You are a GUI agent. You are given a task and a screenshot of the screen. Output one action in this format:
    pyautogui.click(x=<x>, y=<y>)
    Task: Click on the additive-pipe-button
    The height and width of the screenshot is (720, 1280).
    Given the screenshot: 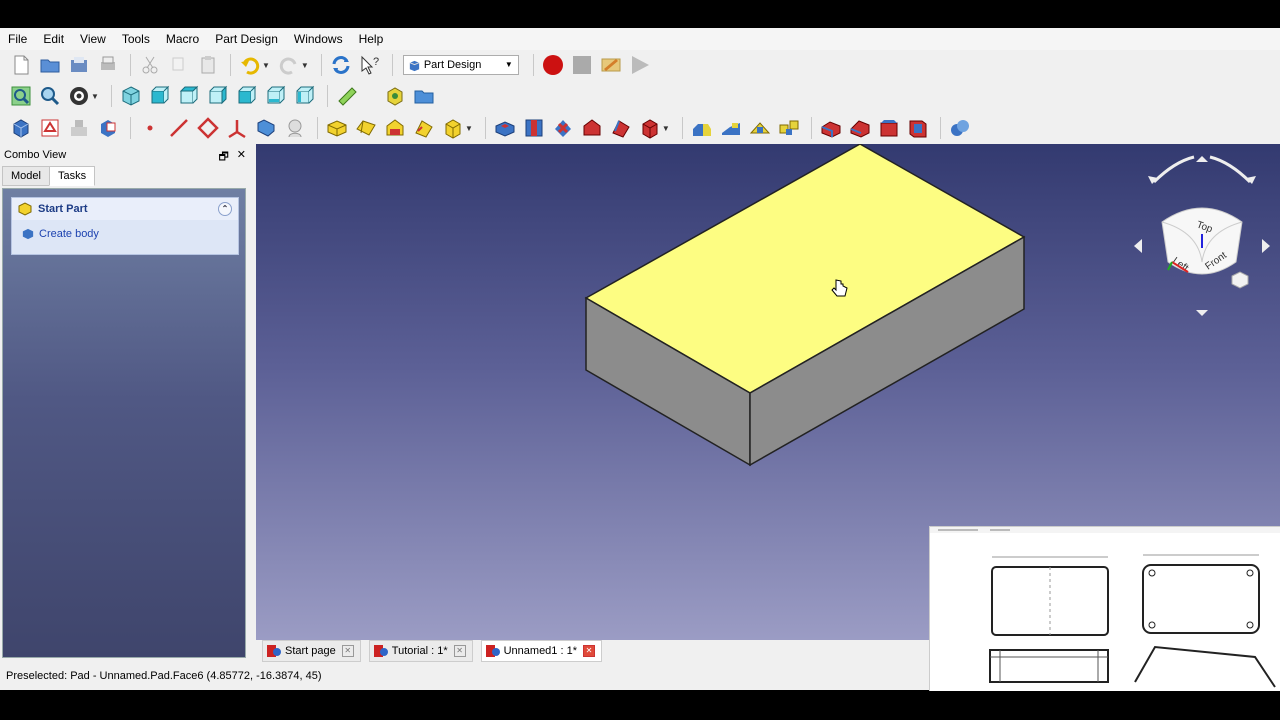 What is the action you would take?
    pyautogui.click(x=424, y=128)
    